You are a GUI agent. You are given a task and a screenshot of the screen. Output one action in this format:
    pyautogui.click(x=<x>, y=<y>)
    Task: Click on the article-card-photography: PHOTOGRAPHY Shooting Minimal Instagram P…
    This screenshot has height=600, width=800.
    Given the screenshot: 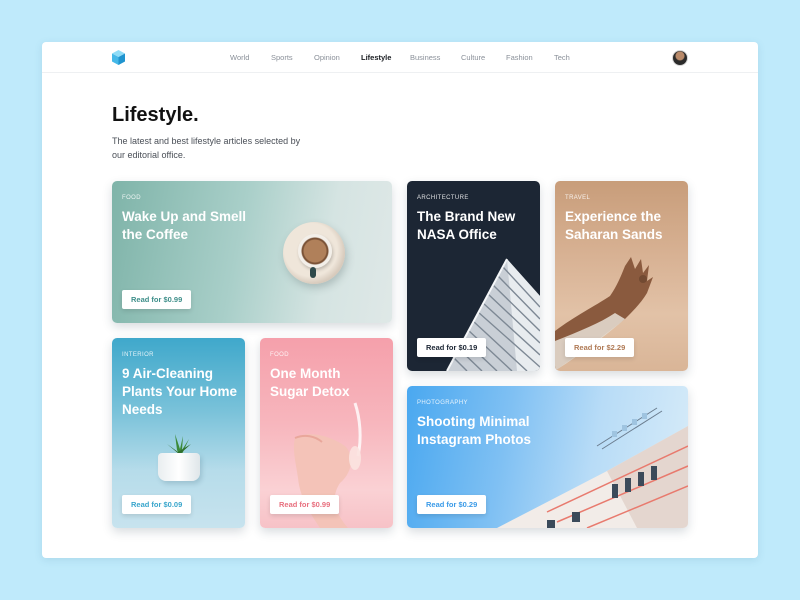 What is the action you would take?
    pyautogui.click(x=547, y=457)
    